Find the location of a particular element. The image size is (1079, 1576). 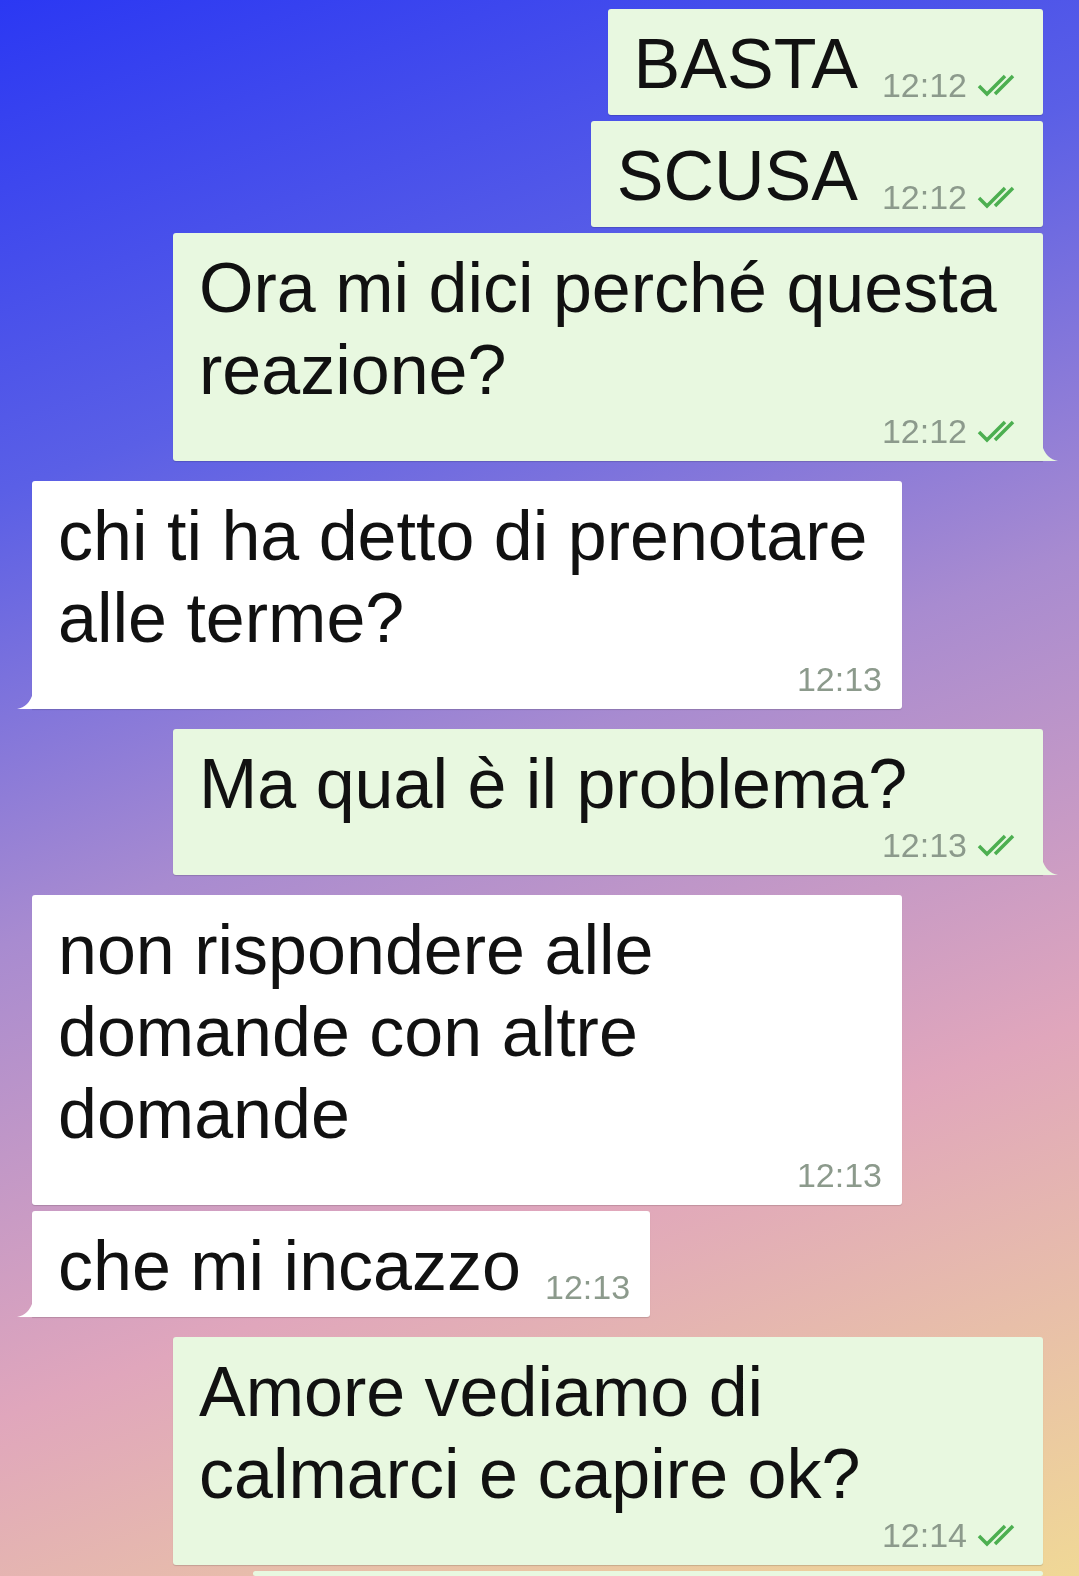

message-text: BASTA is located at coordinates (745, 64).